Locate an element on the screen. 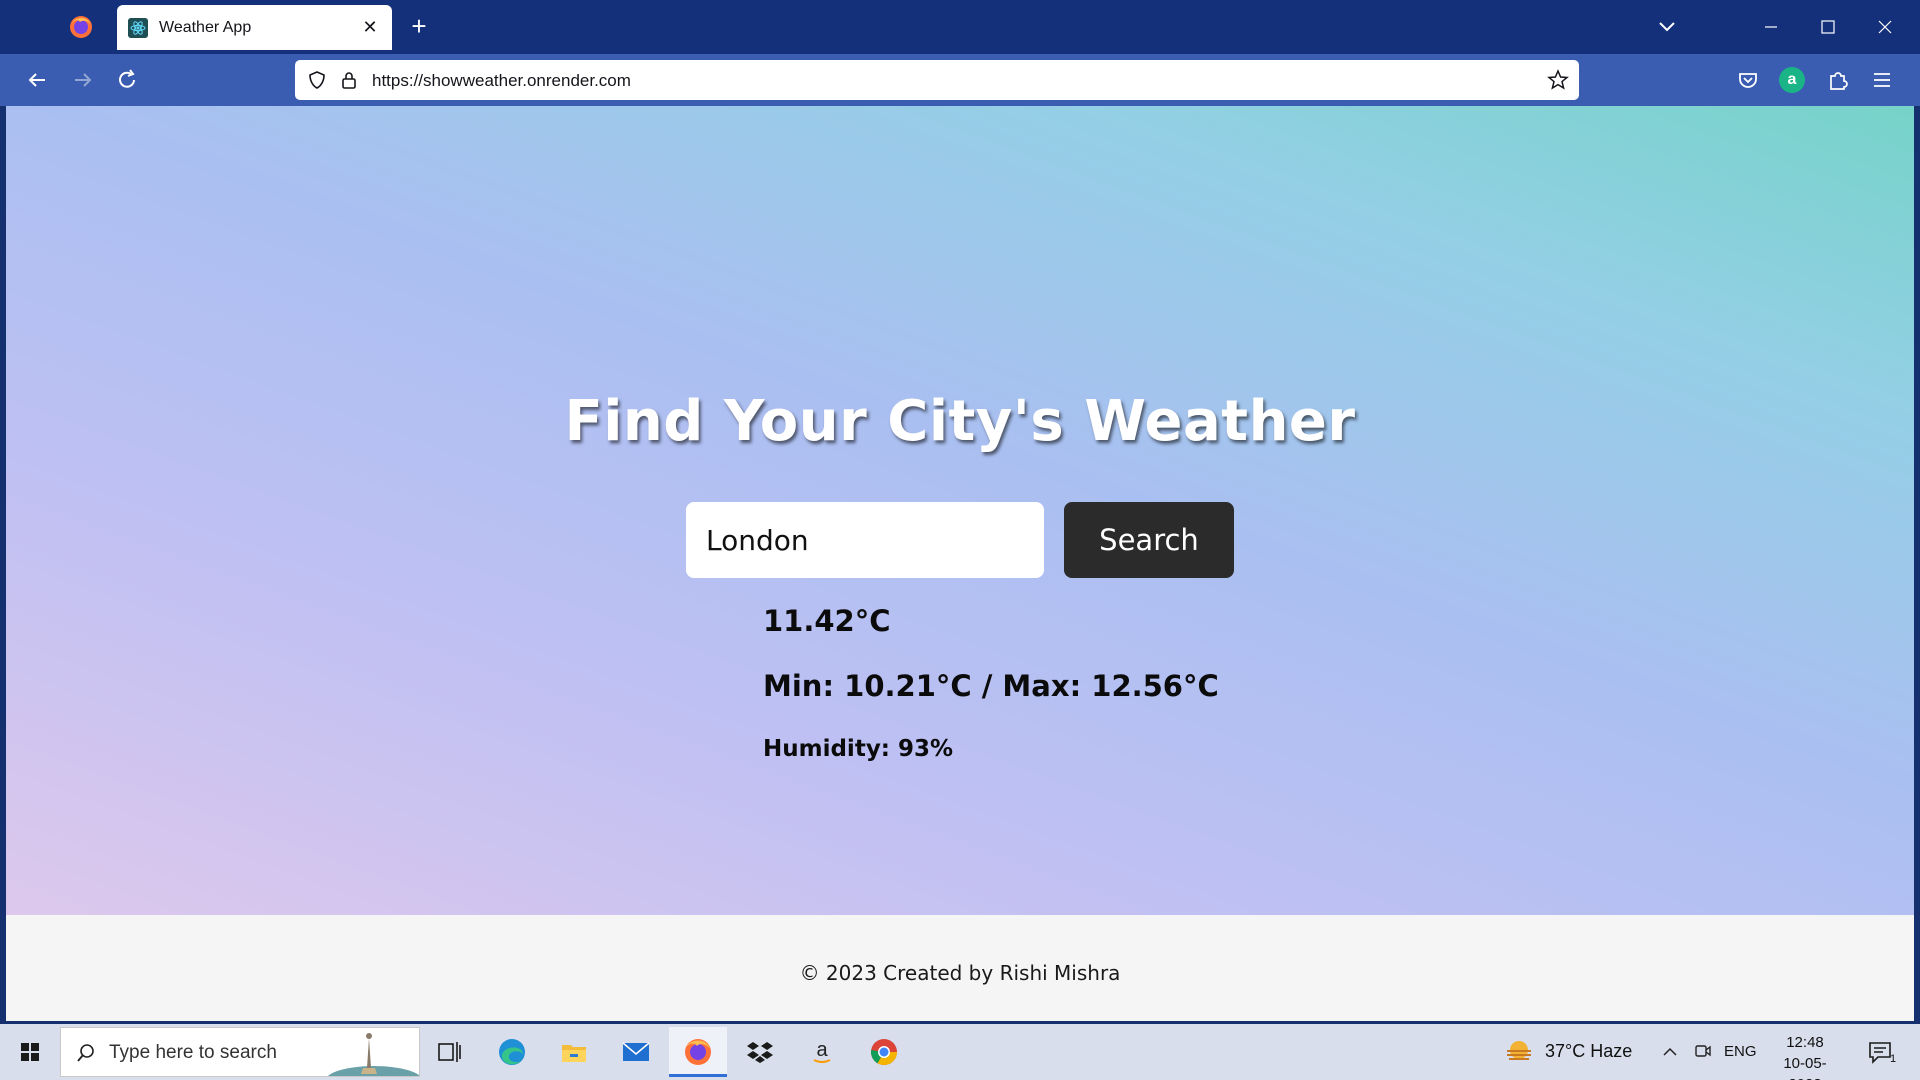 This screenshot has height=1080, width=1920. notification-center-button: 1 is located at coordinates (1883, 1053).